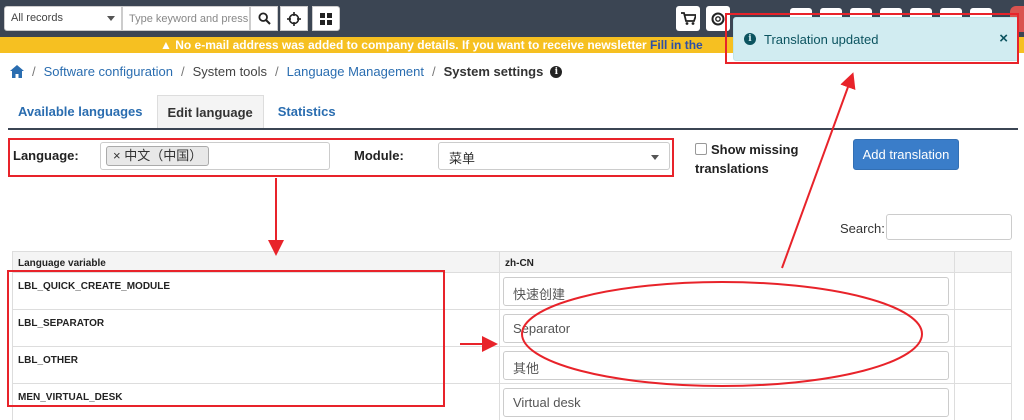  What do you see at coordinates (519, 263) in the screenshot?
I see `column-zh-cn: zh-CN` at bounding box center [519, 263].